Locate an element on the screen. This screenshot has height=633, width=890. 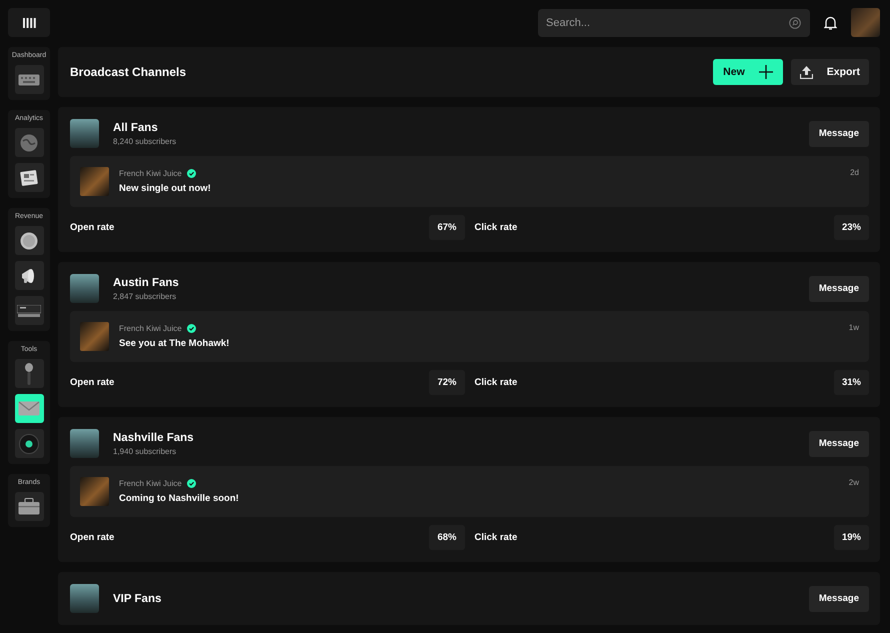
coin-icon is located at coordinates (29, 241).